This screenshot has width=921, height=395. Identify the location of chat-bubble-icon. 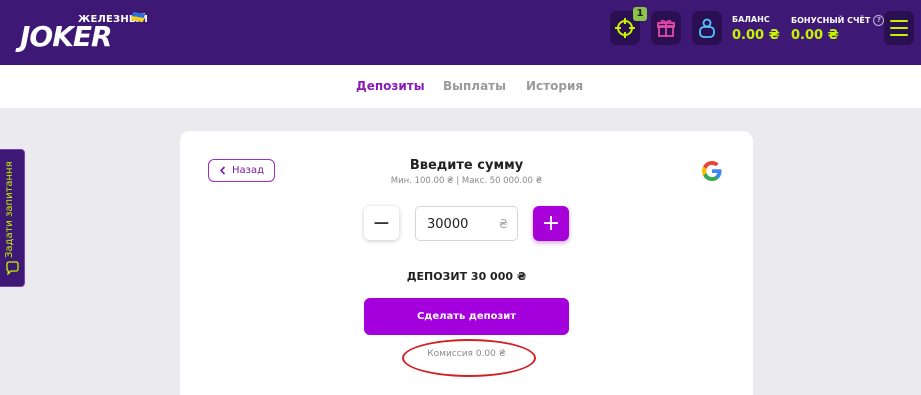
(12, 268).